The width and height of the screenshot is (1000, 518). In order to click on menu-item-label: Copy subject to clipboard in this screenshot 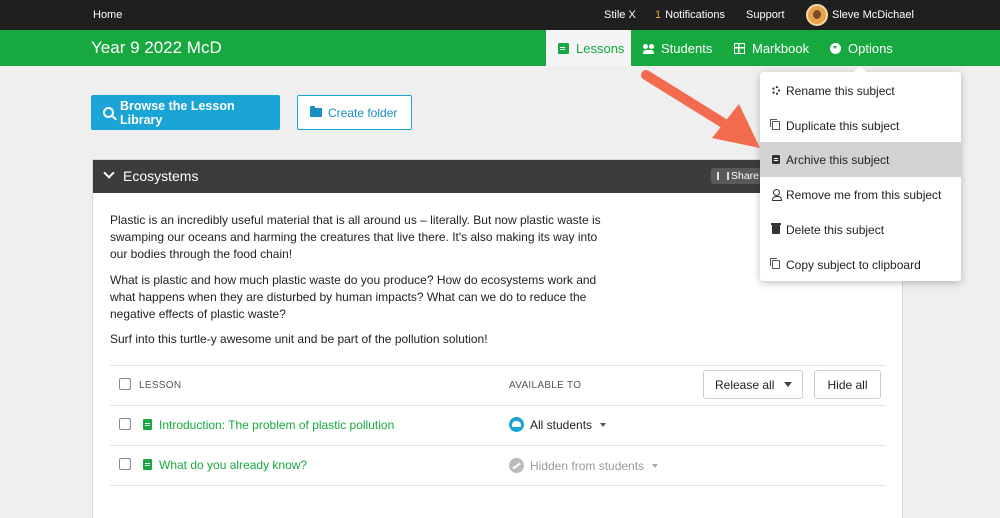, I will do `click(853, 264)`.